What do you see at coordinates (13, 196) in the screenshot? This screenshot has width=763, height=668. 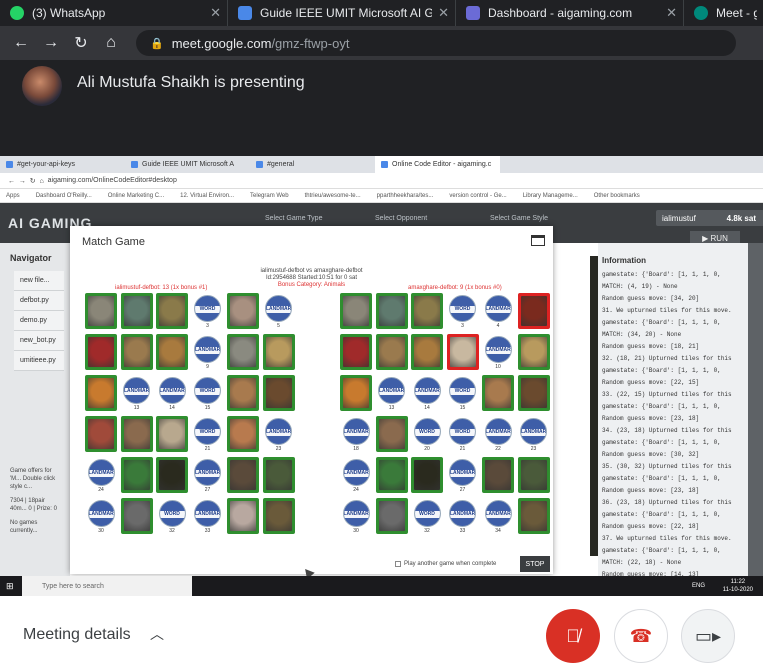 I see `bookmark: Apps` at bounding box center [13, 196].